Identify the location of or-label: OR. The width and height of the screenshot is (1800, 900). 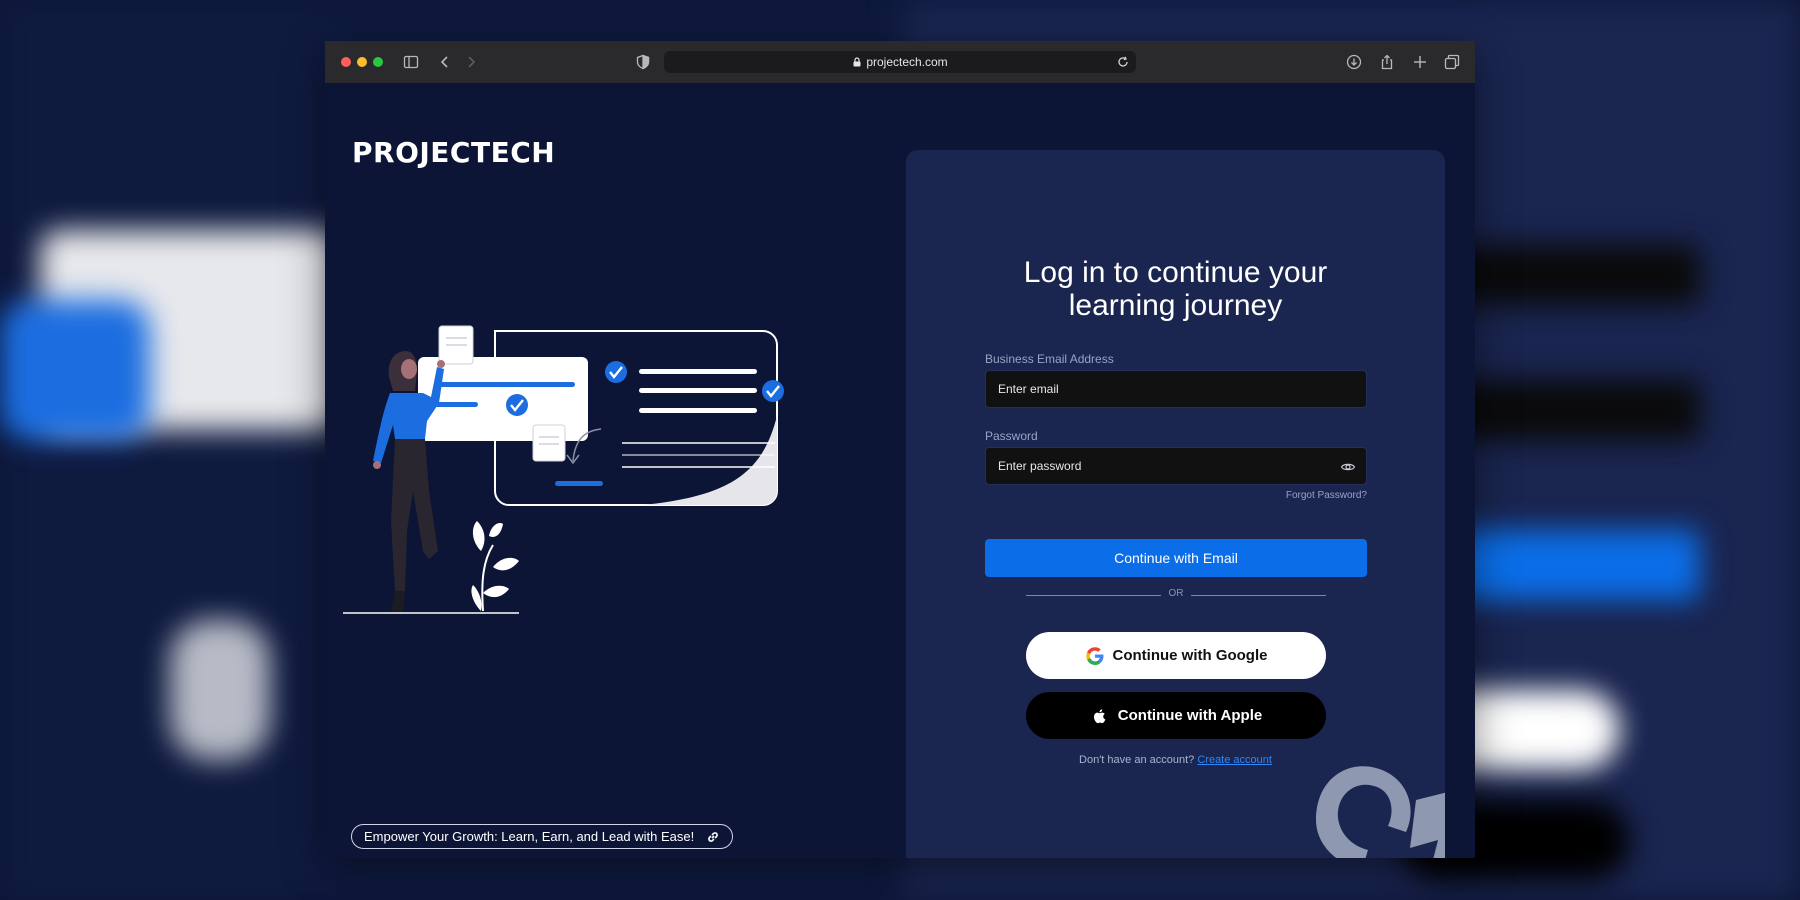
(1176, 593).